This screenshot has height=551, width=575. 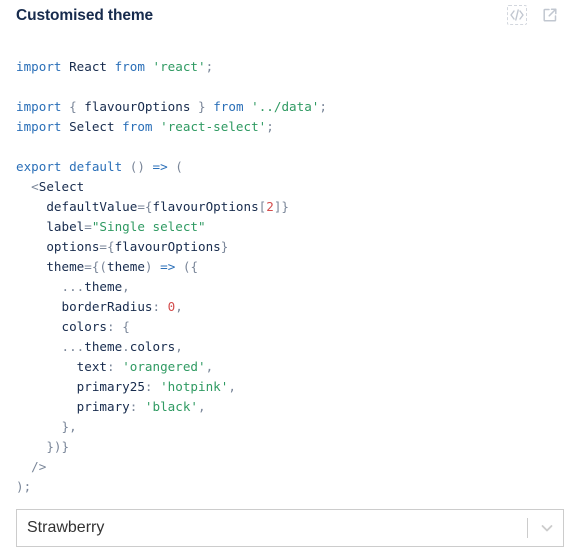 What do you see at coordinates (58, 446) in the screenshot?
I see `code-token: })}` at bounding box center [58, 446].